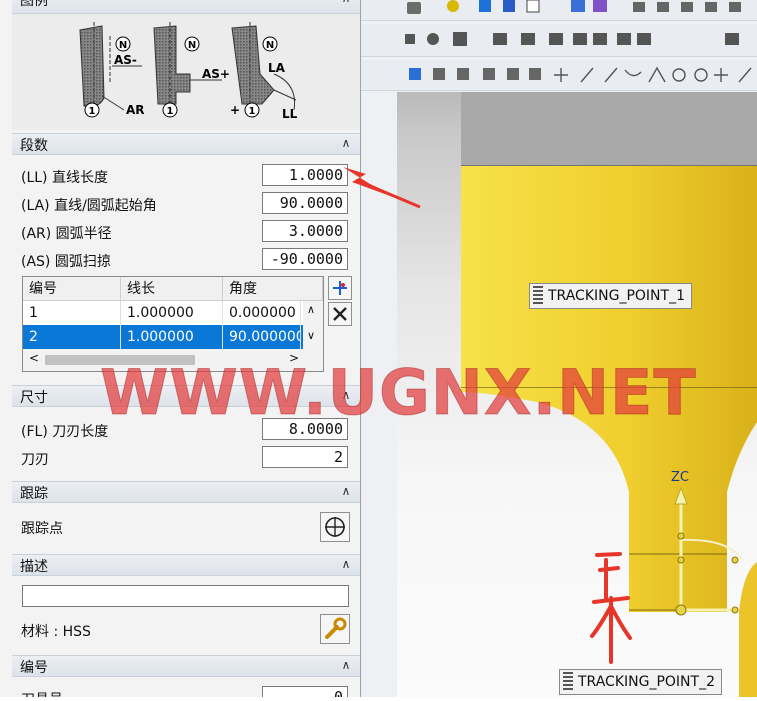  What do you see at coordinates (611, 608) in the screenshot?
I see `handwritten-red-mark` at bounding box center [611, 608].